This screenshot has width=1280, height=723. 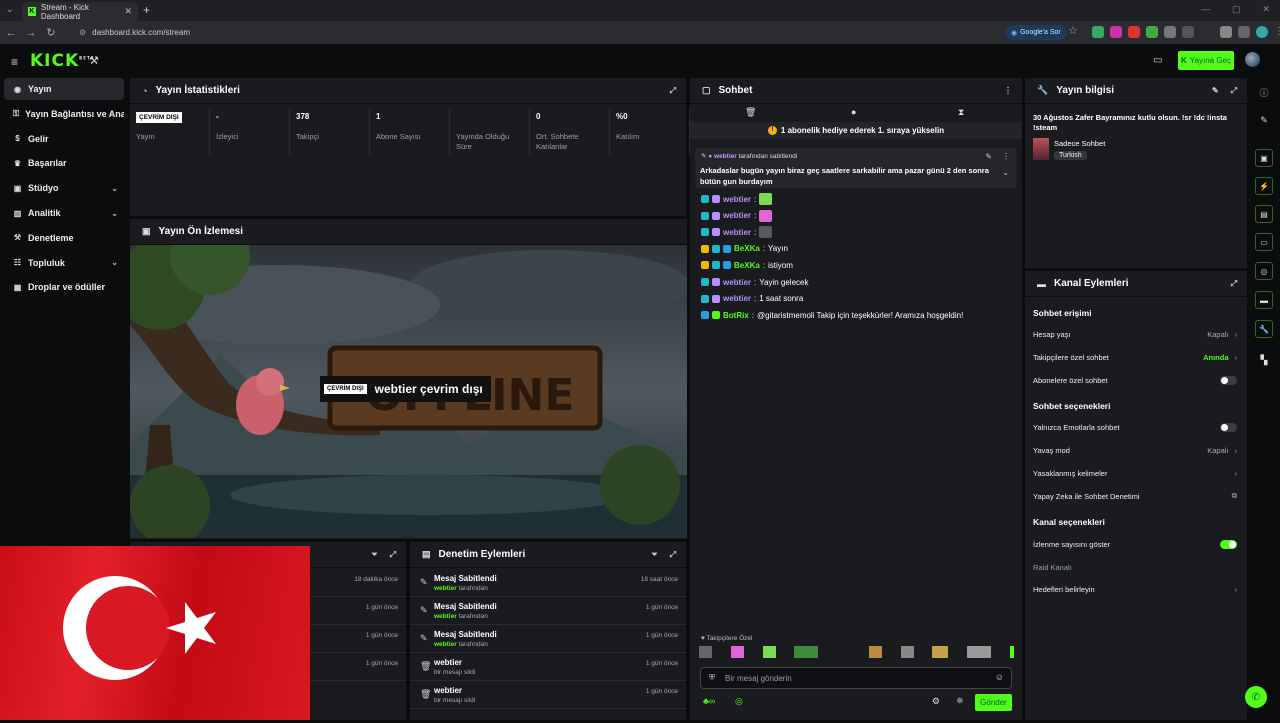 I want to click on raid-channel-setting: Raid Kanalı, so click(x=1135, y=567).